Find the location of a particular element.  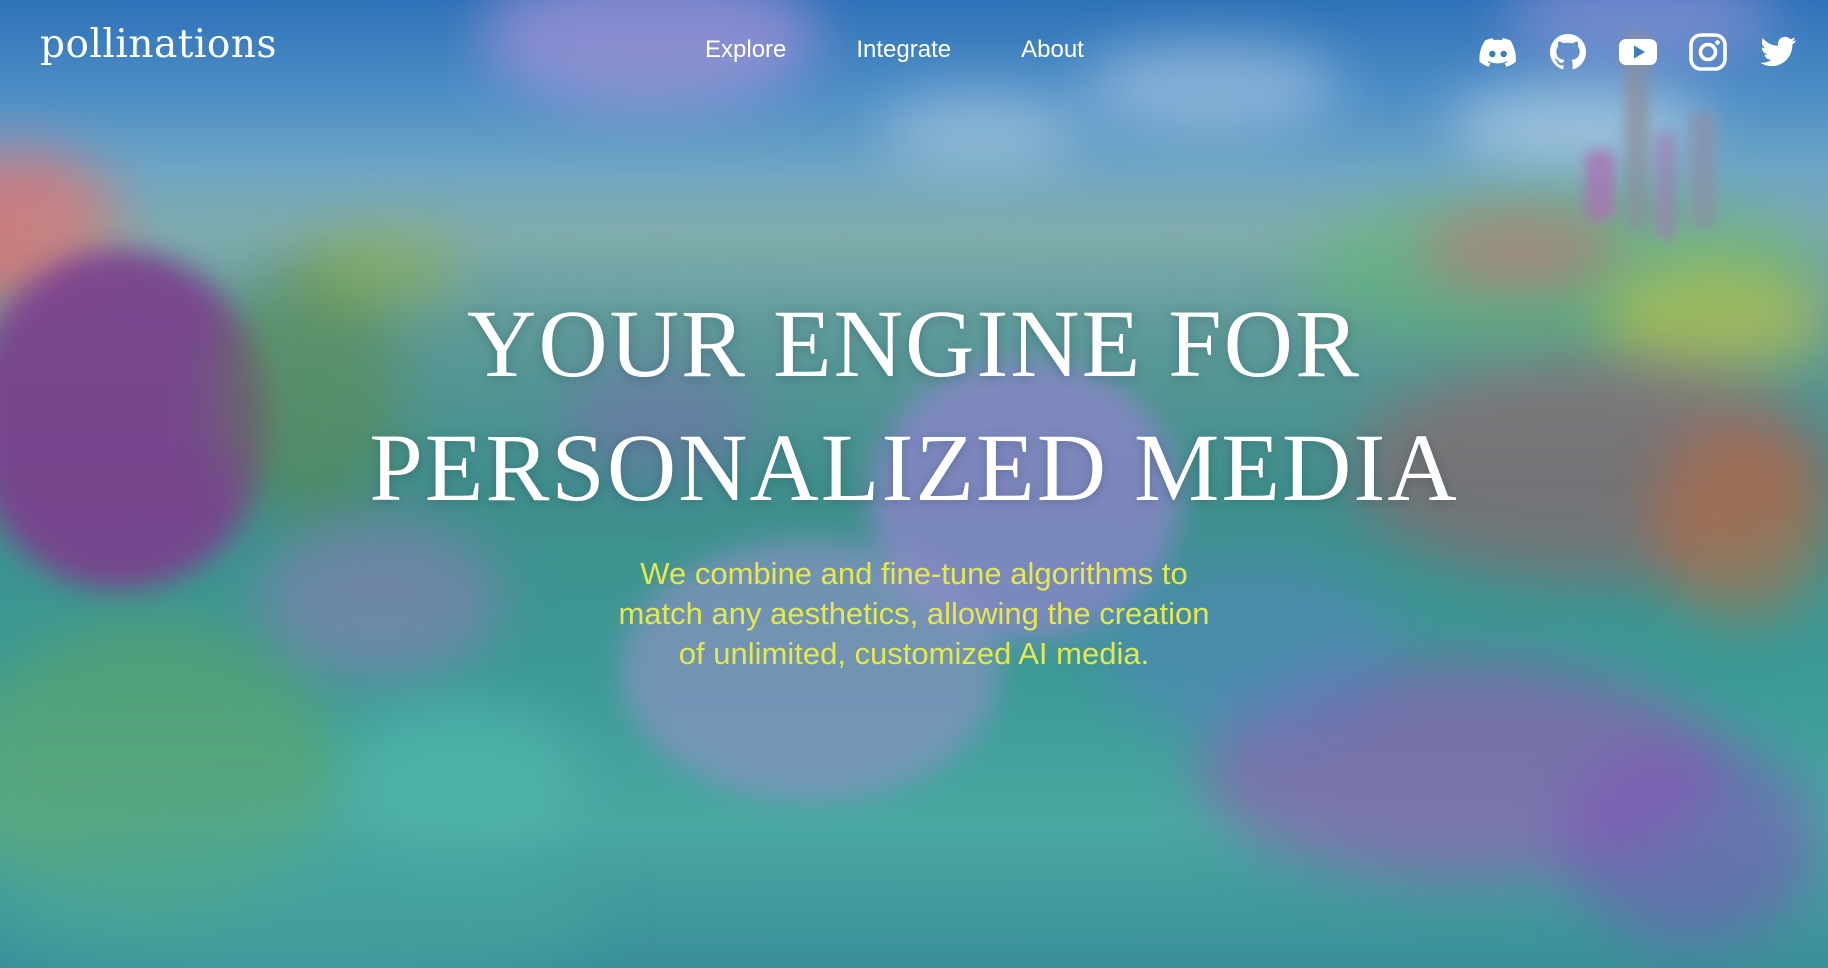

github-icon is located at coordinates (1568, 52).